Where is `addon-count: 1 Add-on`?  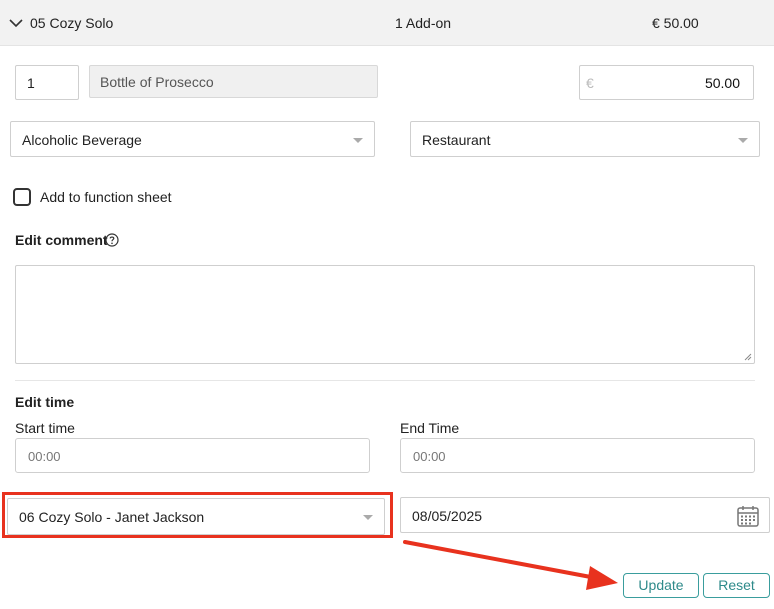 addon-count: 1 Add-on is located at coordinates (423, 23).